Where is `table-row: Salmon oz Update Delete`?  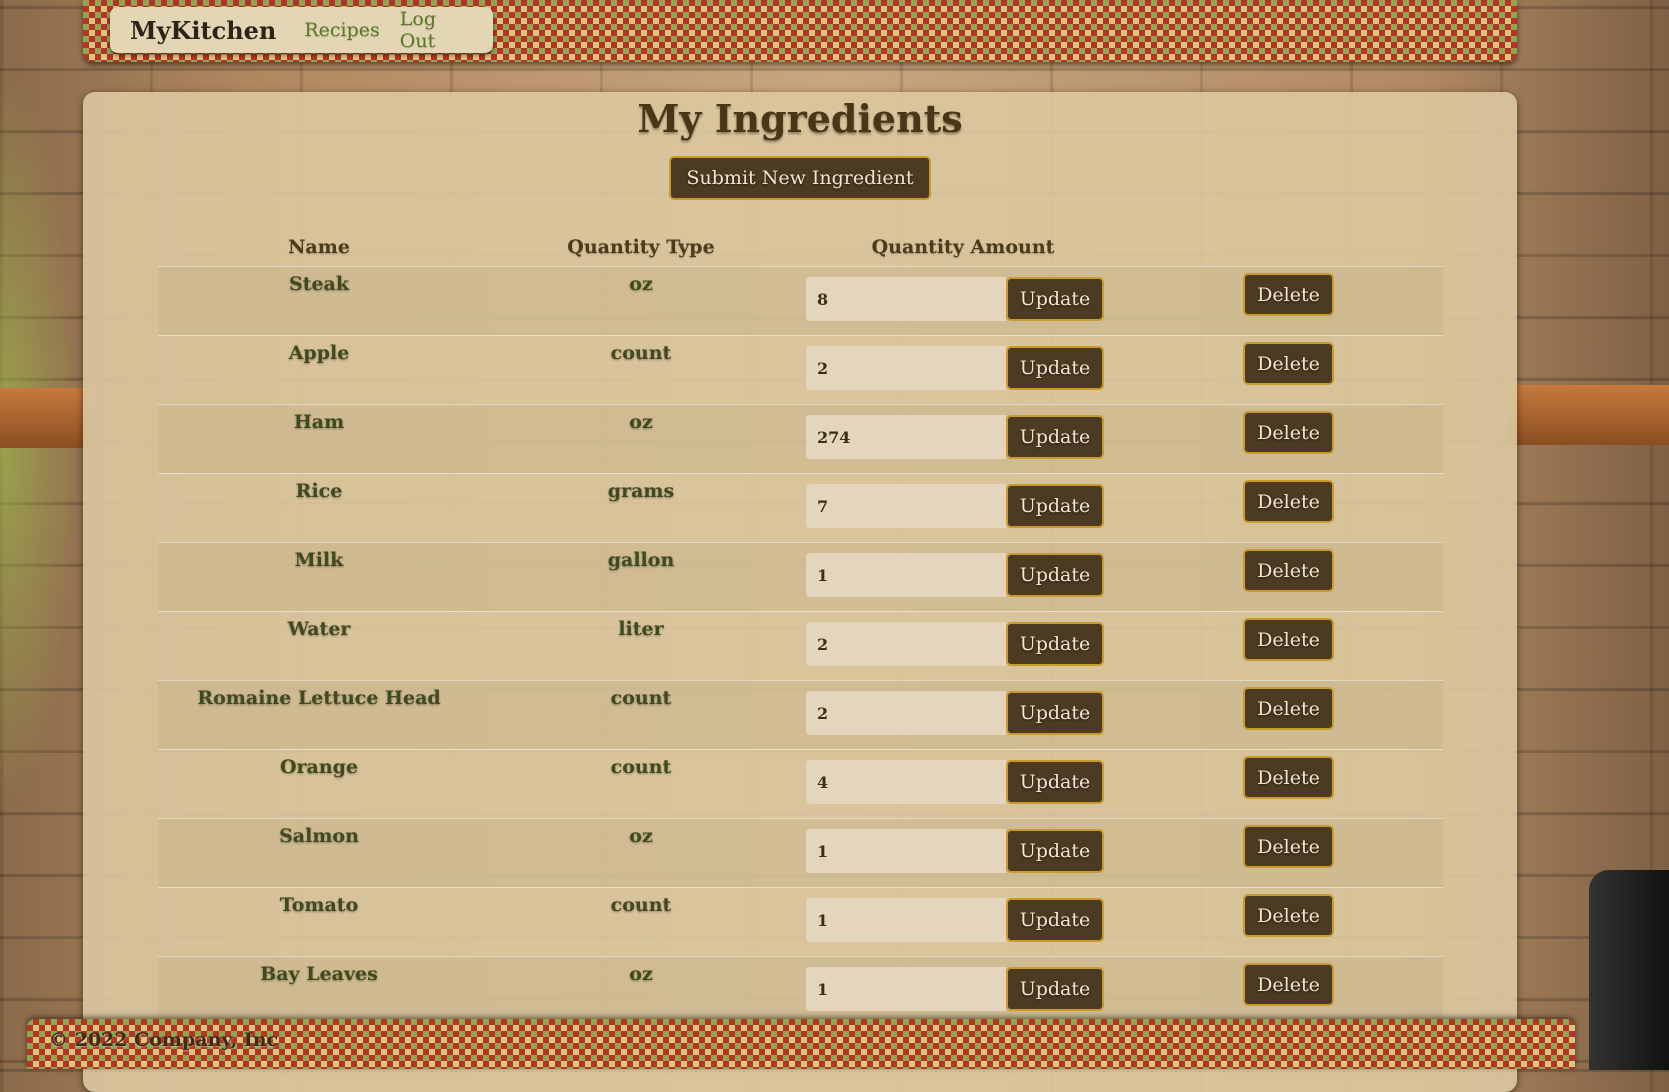
table-row: Salmon oz Update Delete is located at coordinates (800, 852).